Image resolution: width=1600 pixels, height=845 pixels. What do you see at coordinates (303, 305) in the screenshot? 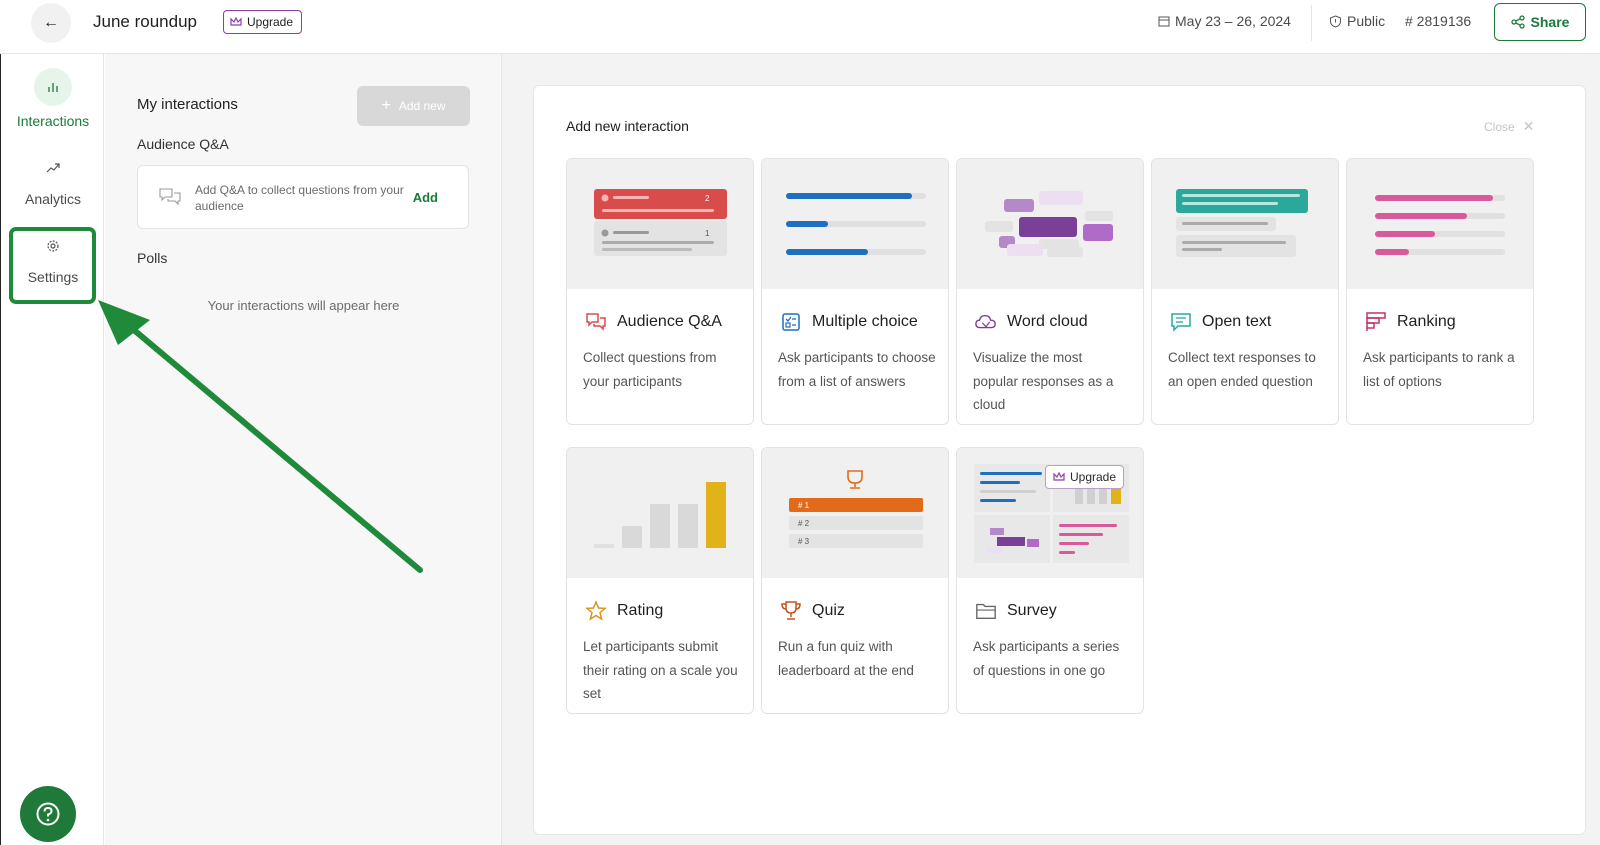
I see `empty-state-text: Your interactions will appear here` at bounding box center [303, 305].